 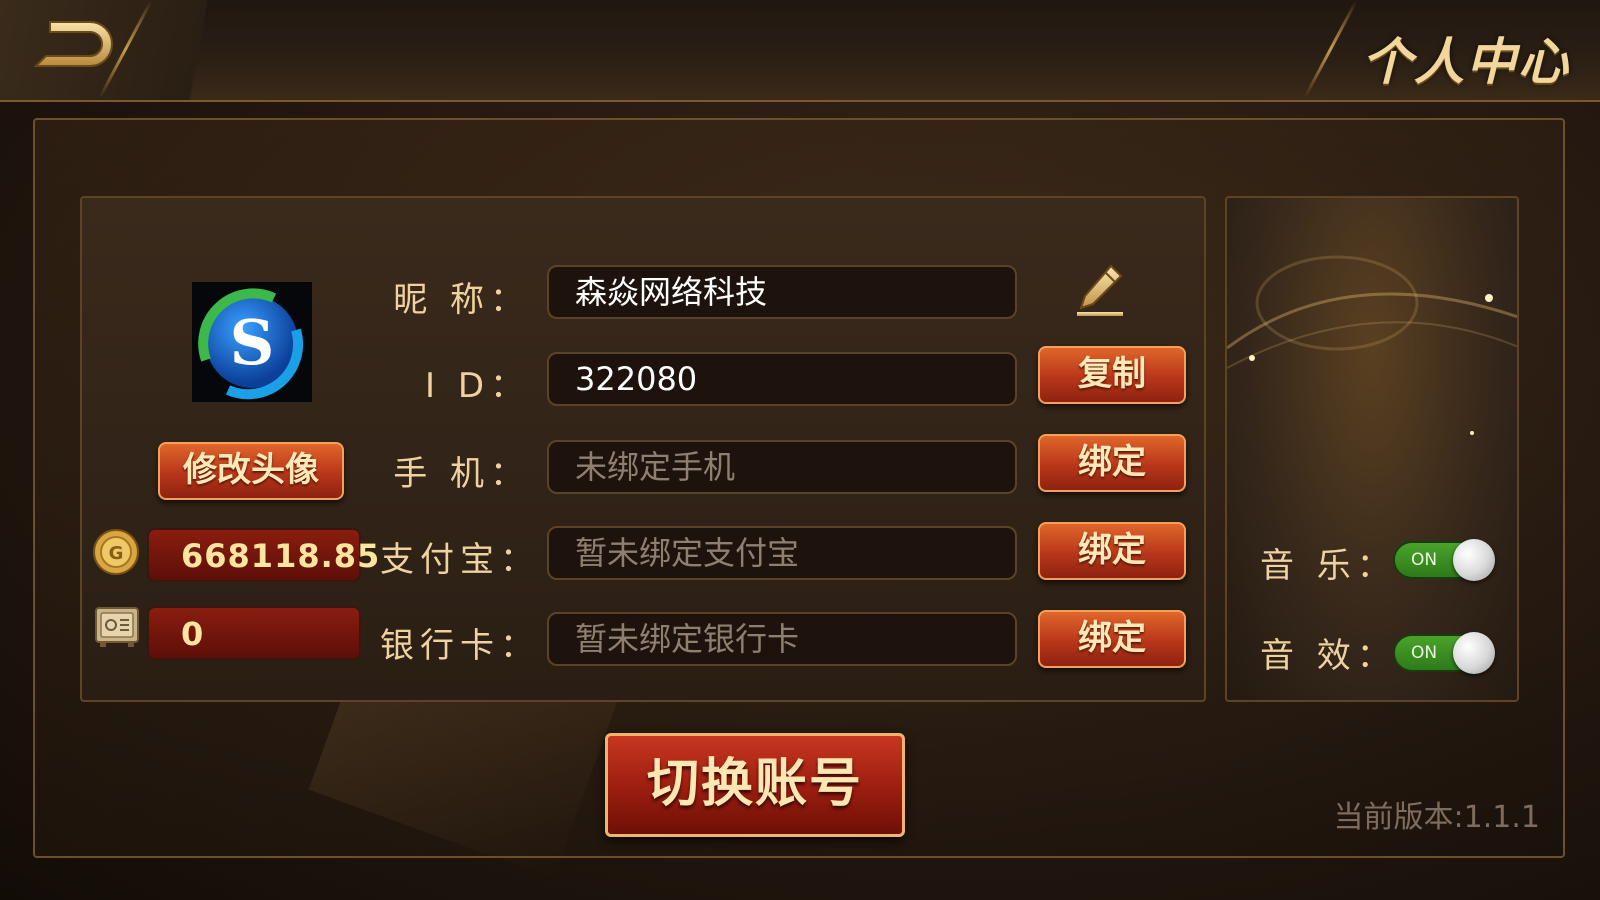 I want to click on bind-alipay-button: 绑定, so click(x=1112, y=551).